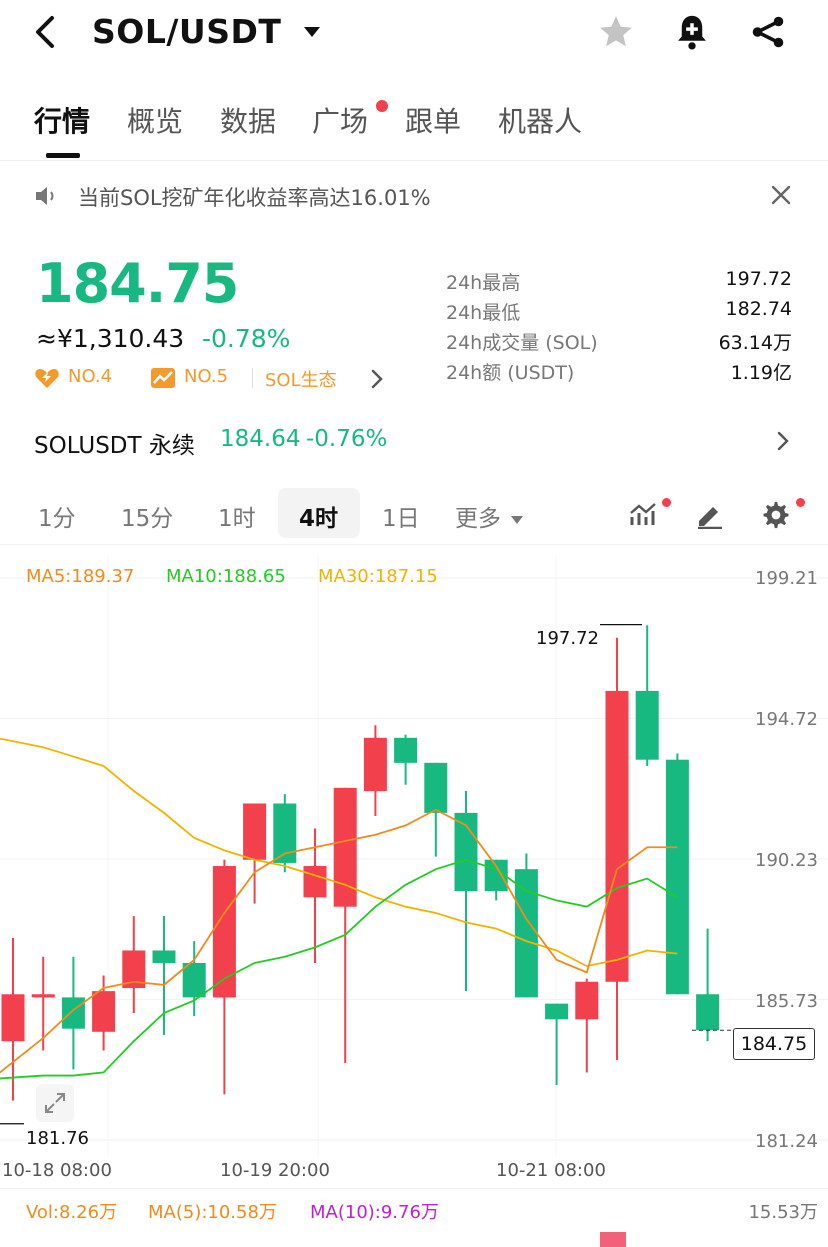 The width and height of the screenshot is (828, 1247). I want to click on stat-value-low: 182.74, so click(758, 309).